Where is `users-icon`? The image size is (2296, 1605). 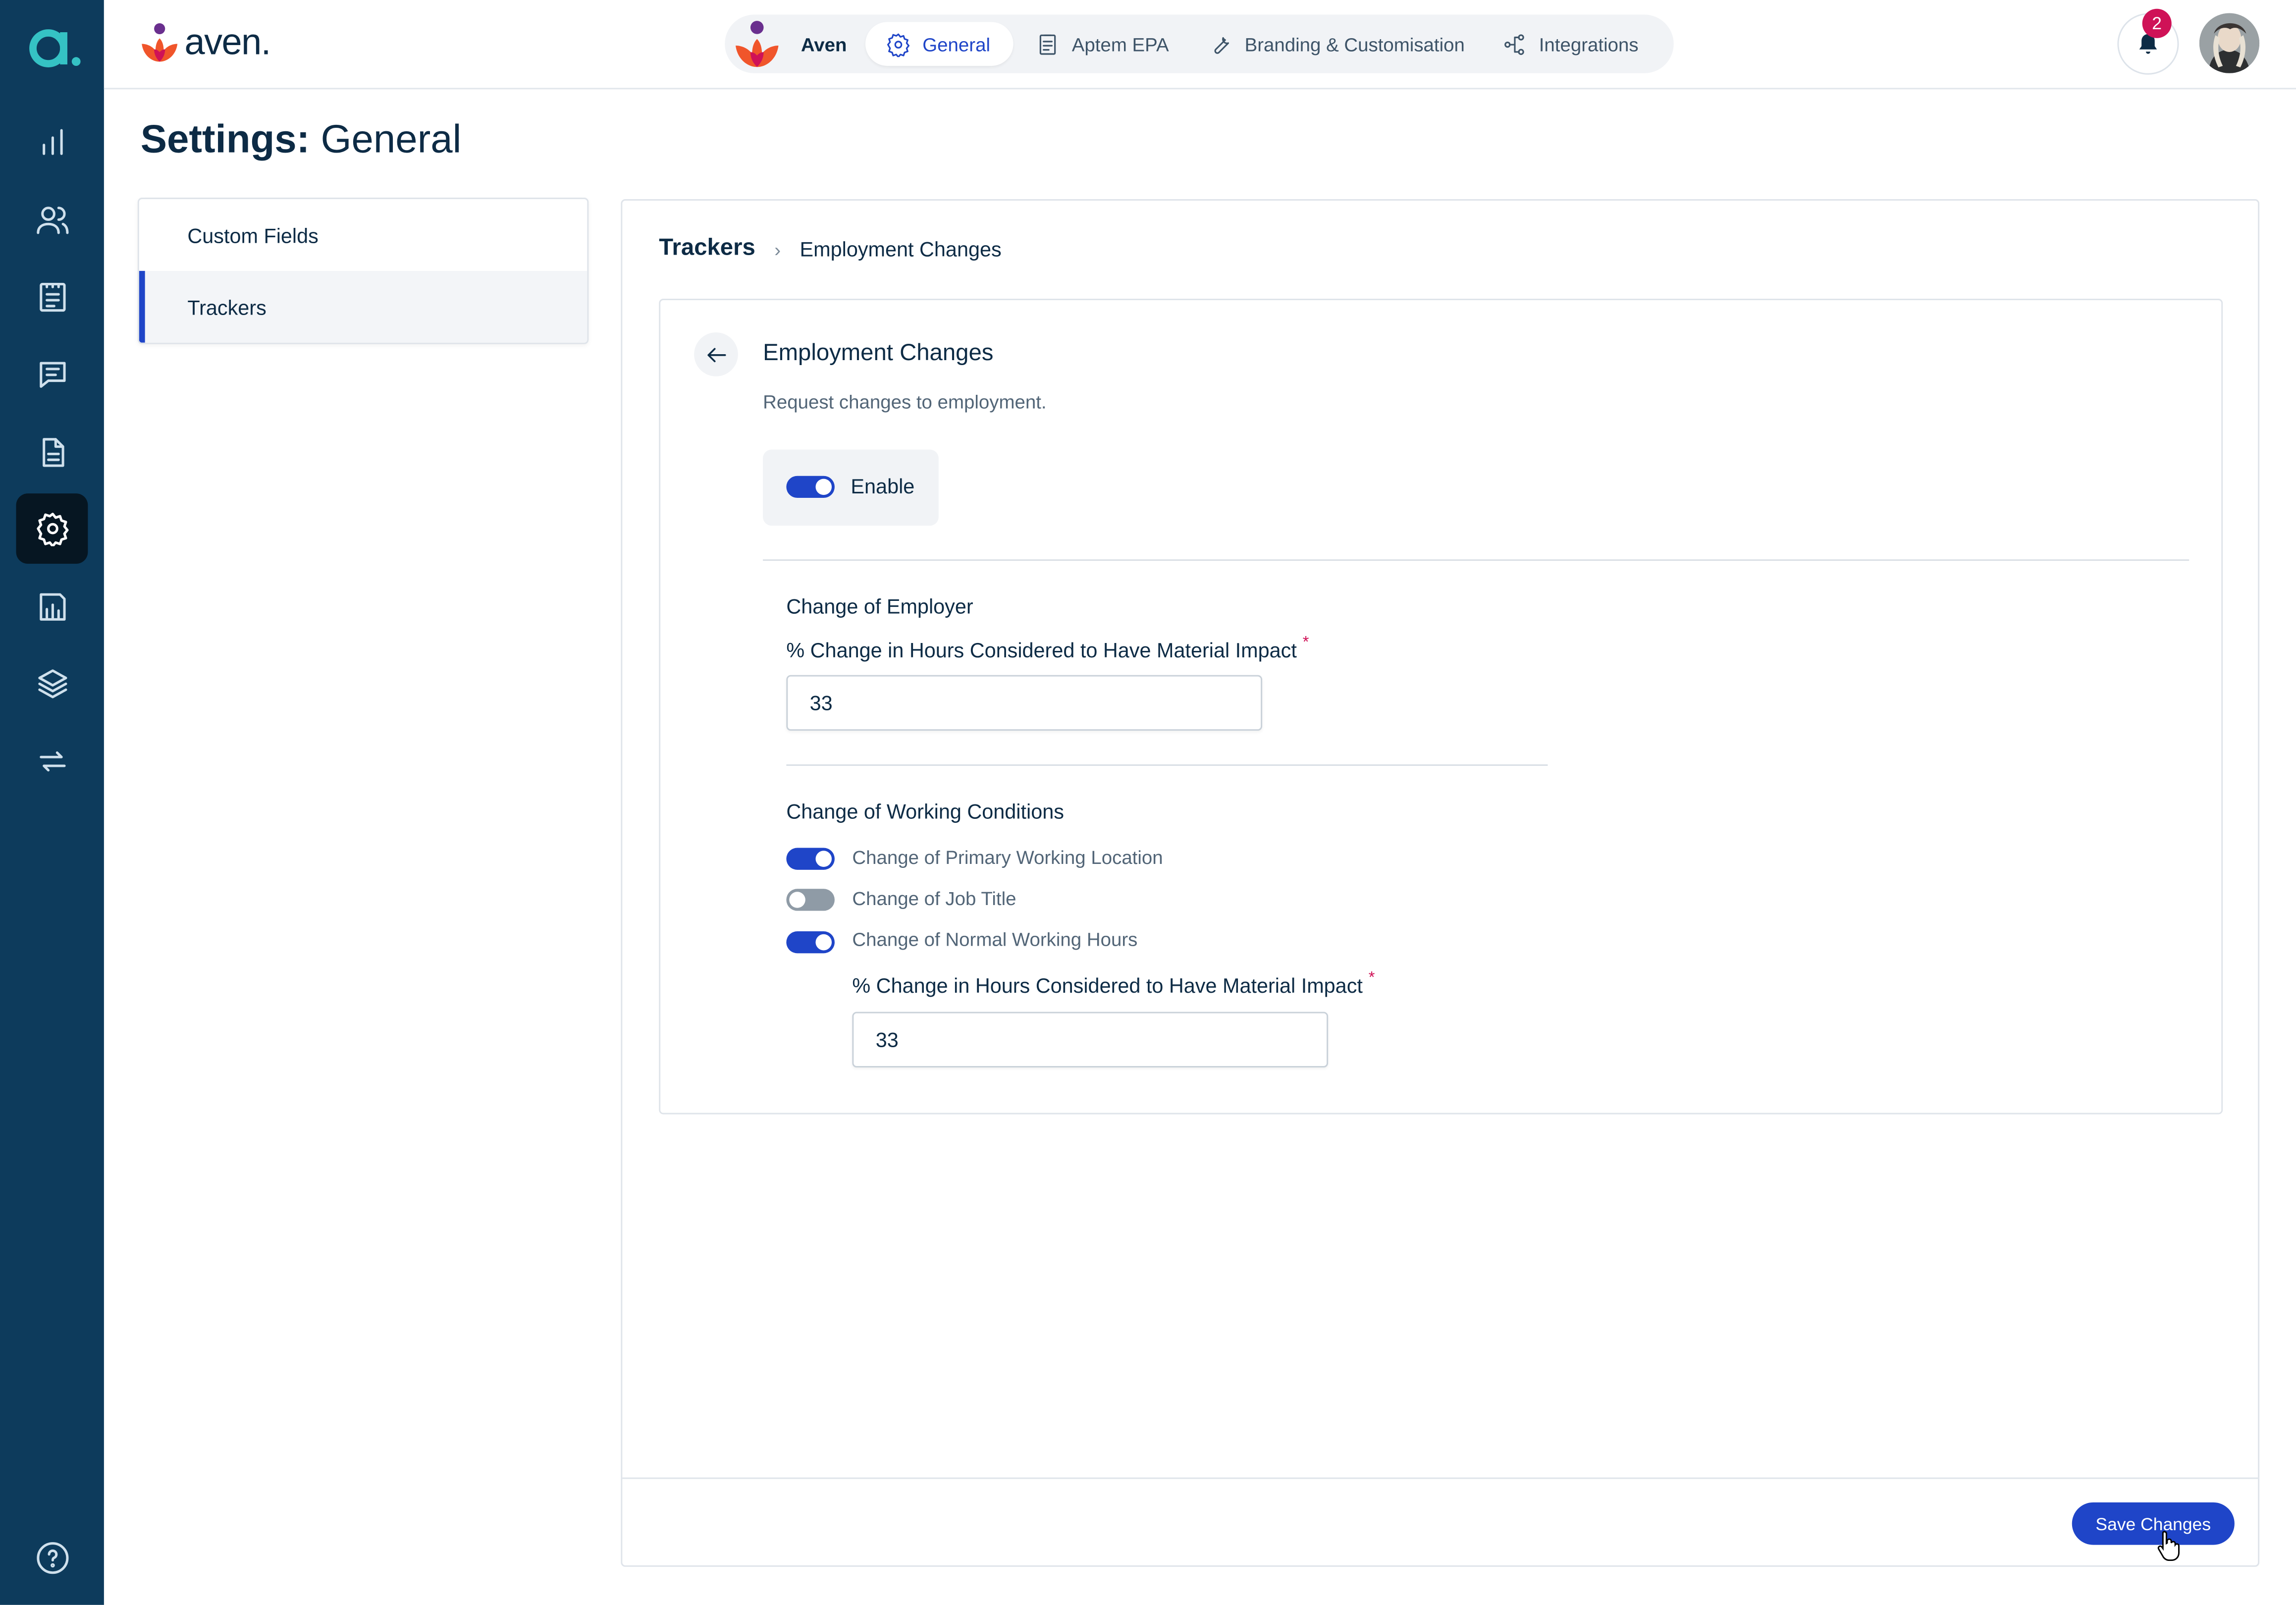
users-icon is located at coordinates (52, 220).